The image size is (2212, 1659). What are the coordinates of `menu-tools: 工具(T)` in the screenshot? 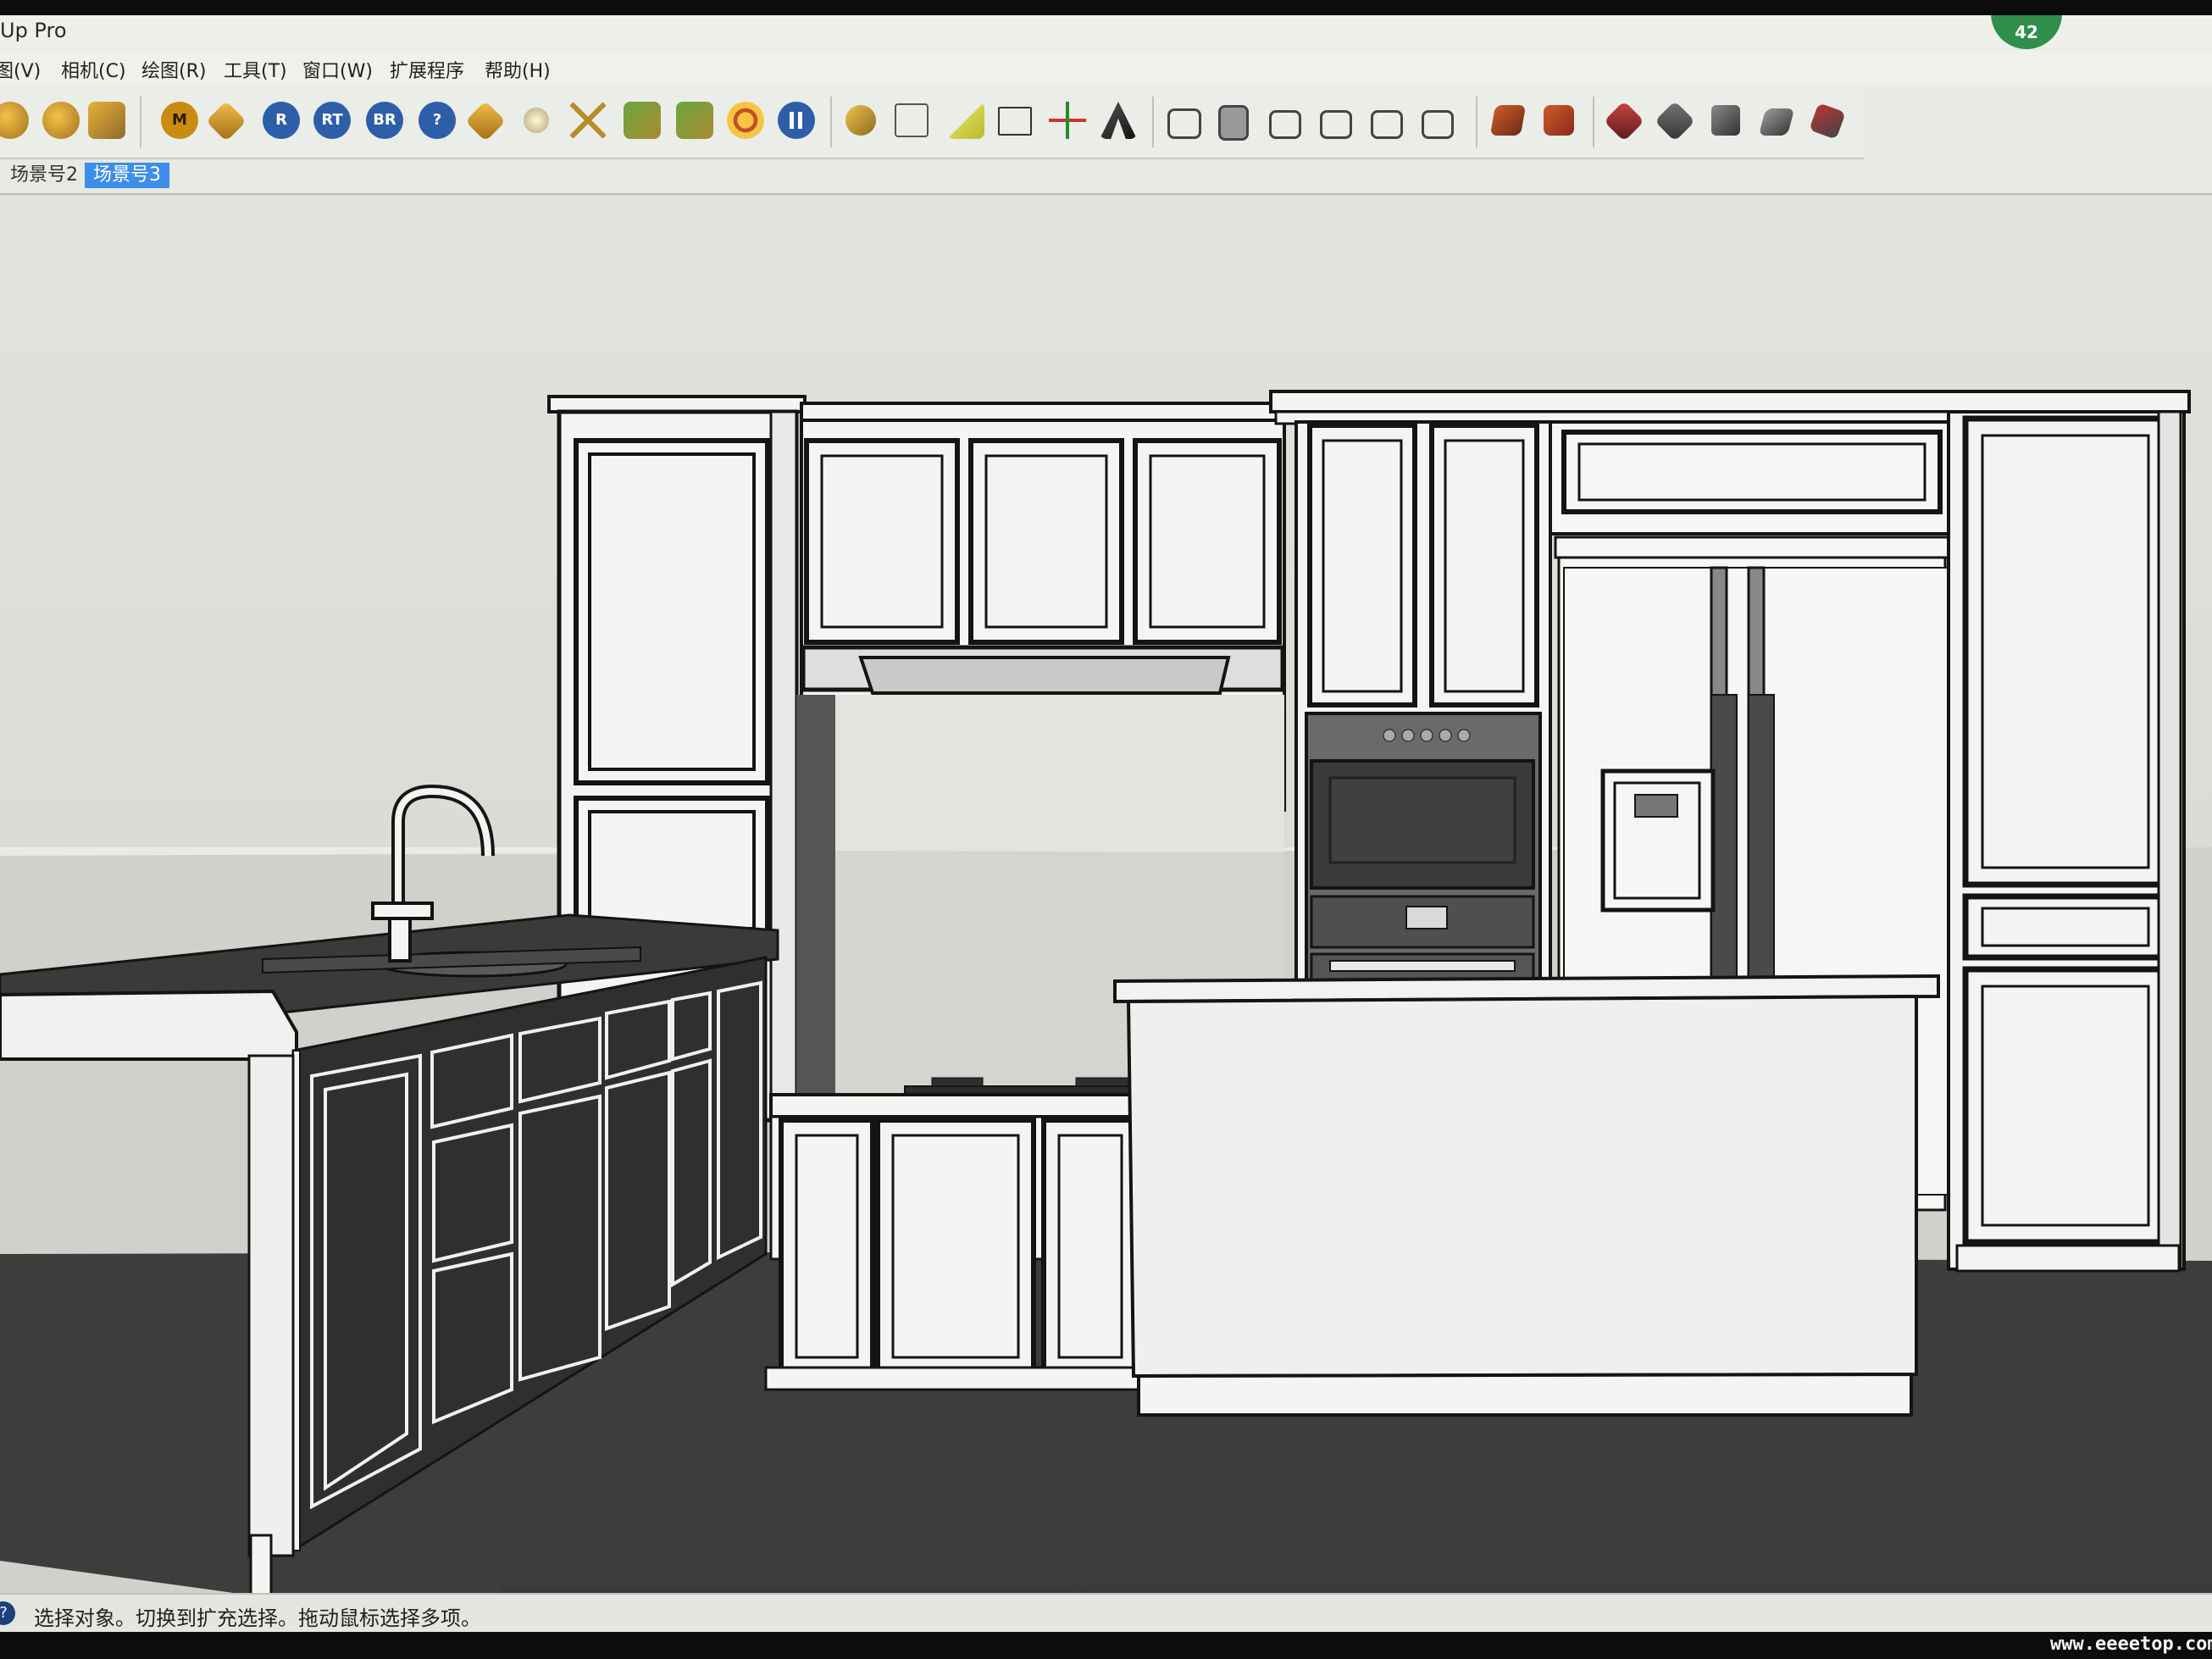 It's located at (255, 69).